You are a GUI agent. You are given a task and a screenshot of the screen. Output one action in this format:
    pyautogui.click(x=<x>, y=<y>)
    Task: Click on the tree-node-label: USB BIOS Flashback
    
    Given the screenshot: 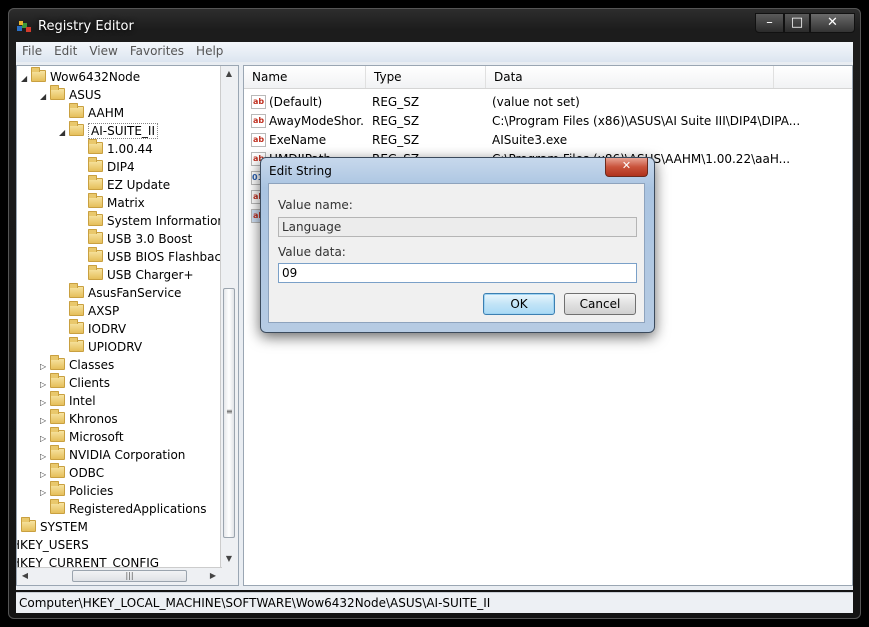 What is the action you would take?
    pyautogui.click(x=168, y=257)
    